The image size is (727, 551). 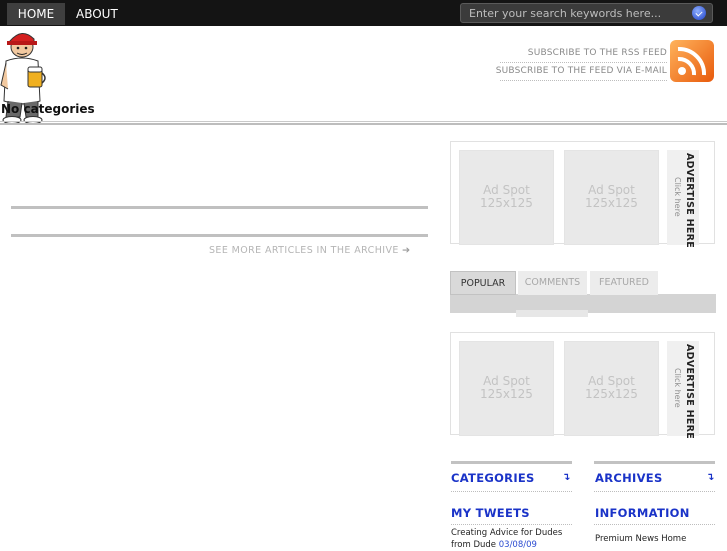 I want to click on categories-heading: CATEGORIES, so click(x=493, y=478).